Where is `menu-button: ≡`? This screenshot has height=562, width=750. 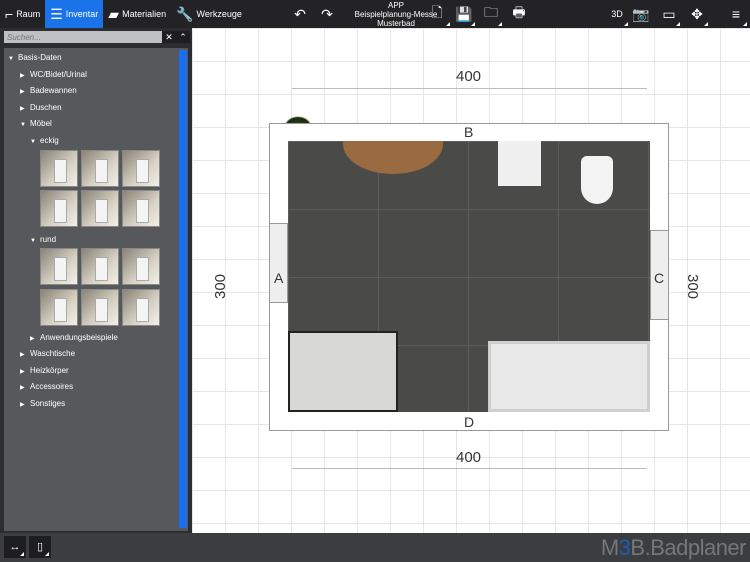 menu-button: ≡ is located at coordinates (736, 14).